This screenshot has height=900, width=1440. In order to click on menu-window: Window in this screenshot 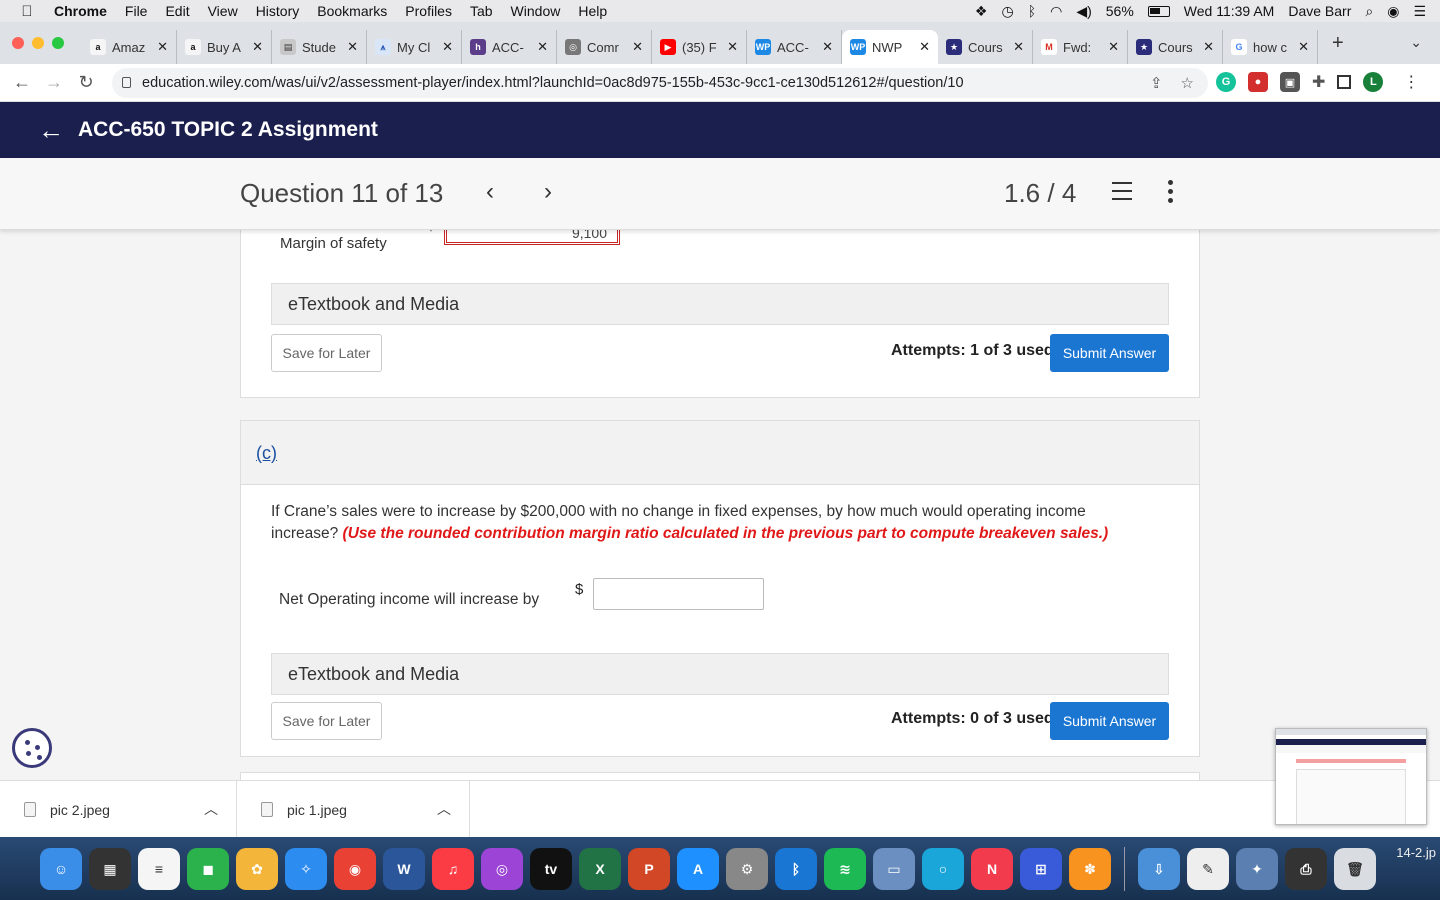, I will do `click(536, 11)`.